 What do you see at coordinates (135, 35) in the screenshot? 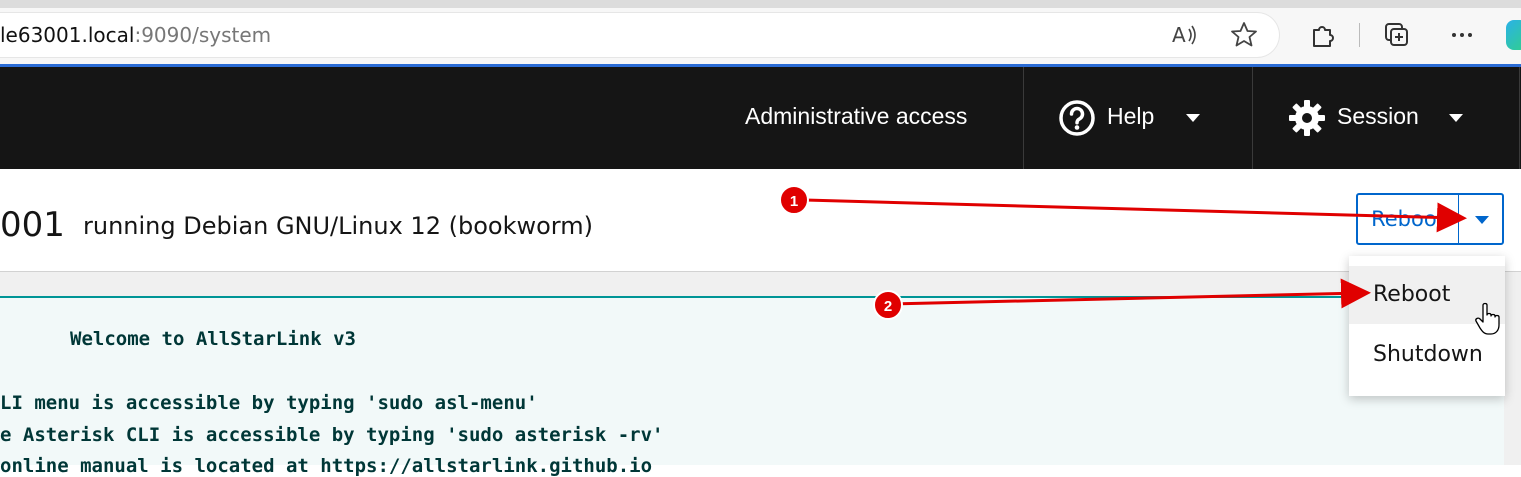
I see `url-text: le63001.local:9090/system` at bounding box center [135, 35].